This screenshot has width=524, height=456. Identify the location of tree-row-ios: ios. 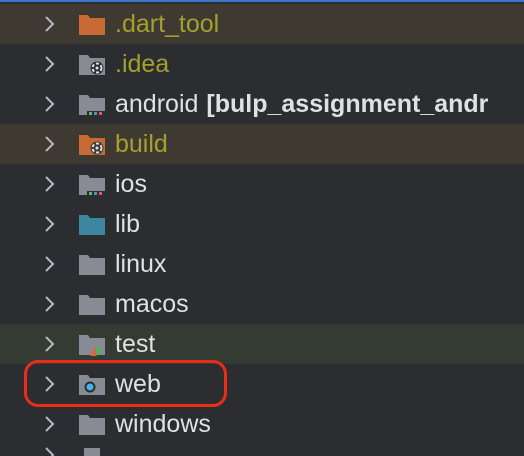
(262, 184).